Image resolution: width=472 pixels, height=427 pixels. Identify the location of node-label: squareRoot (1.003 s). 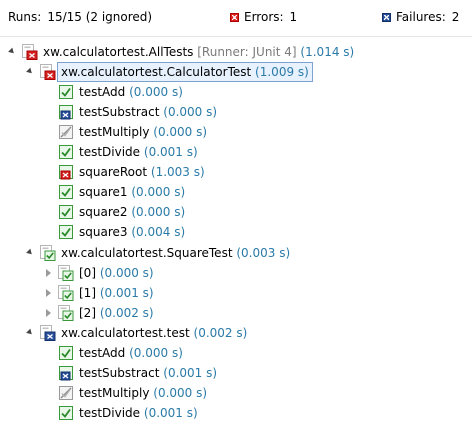
(142, 172).